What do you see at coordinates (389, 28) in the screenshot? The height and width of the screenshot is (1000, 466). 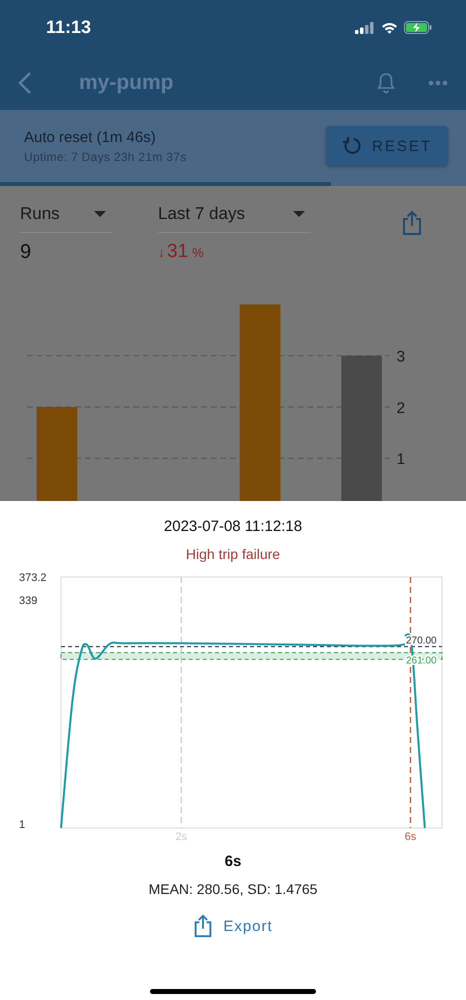 I see `wifi-icon` at bounding box center [389, 28].